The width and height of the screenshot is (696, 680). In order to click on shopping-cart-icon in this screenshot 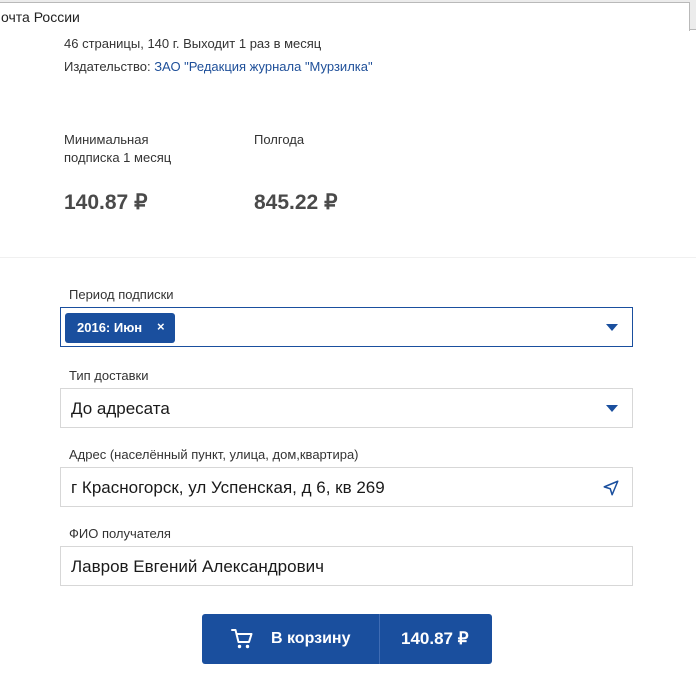, I will do `click(242, 639)`.